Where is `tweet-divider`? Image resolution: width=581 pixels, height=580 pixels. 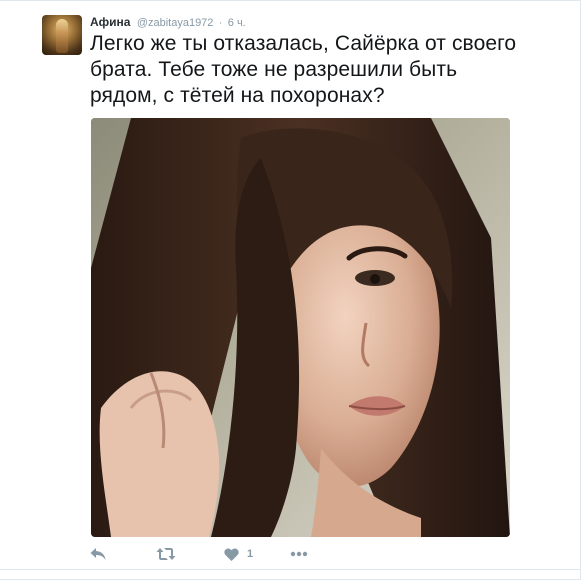
tweet-divider is located at coordinates (290, 569).